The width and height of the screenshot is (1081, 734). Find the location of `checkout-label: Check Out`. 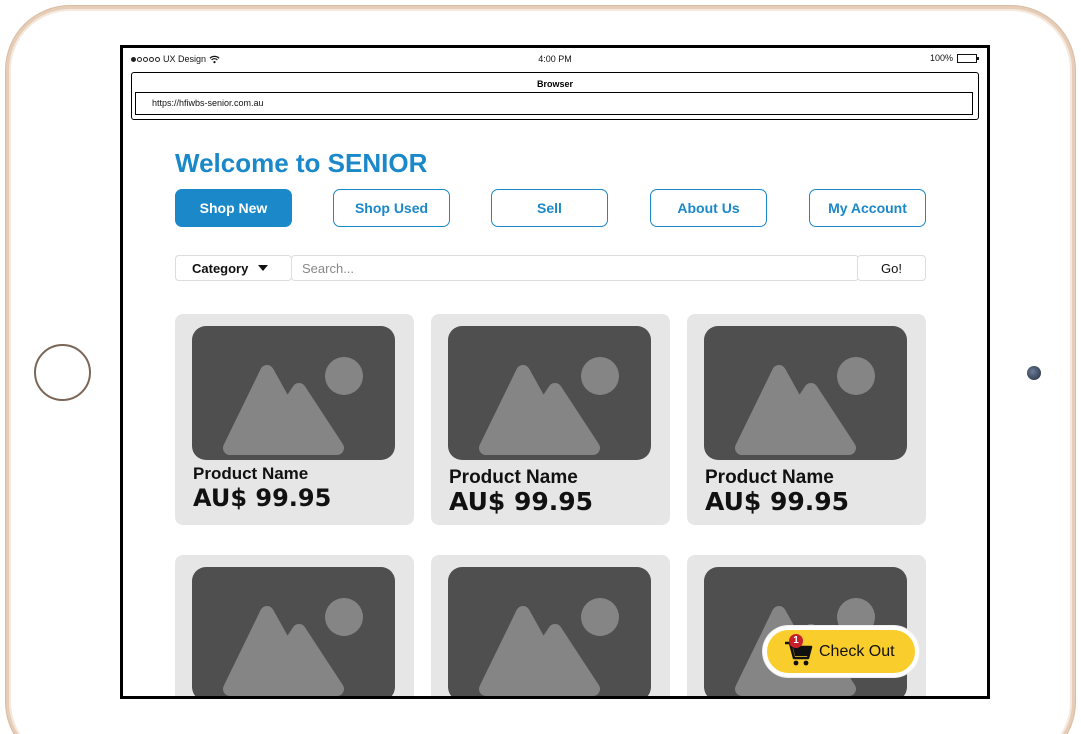

checkout-label: Check Out is located at coordinates (857, 651).